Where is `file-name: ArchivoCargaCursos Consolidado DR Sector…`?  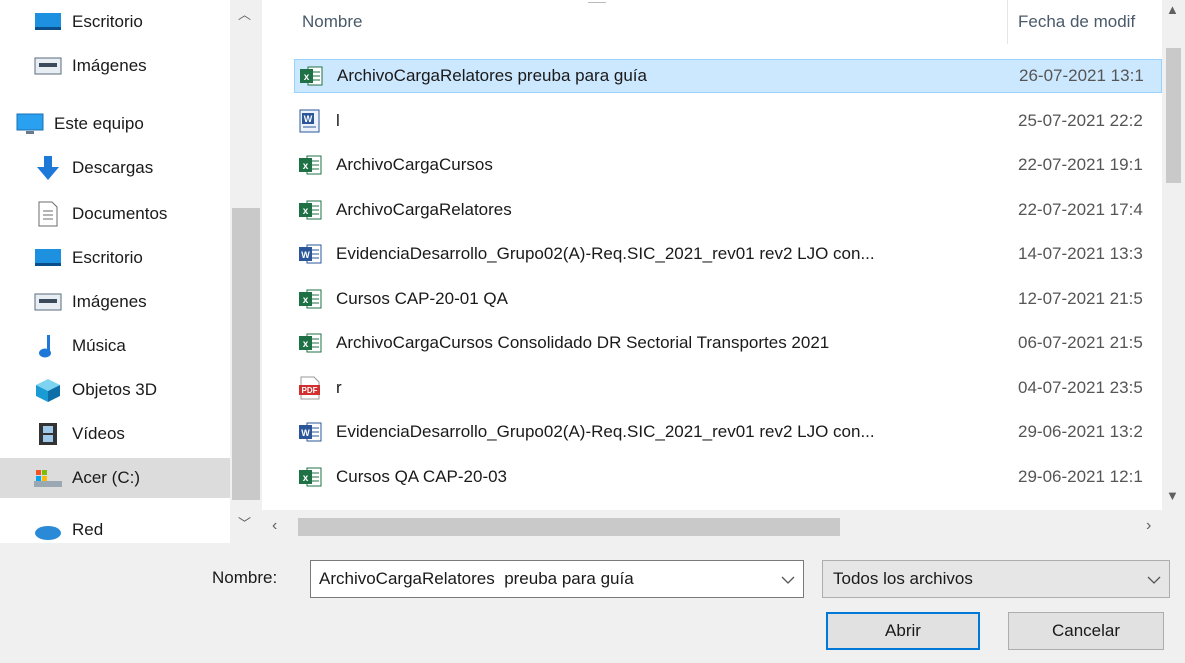
file-name: ArchivoCargaCursos Consolidado DR Sector… is located at coordinates (583, 342).